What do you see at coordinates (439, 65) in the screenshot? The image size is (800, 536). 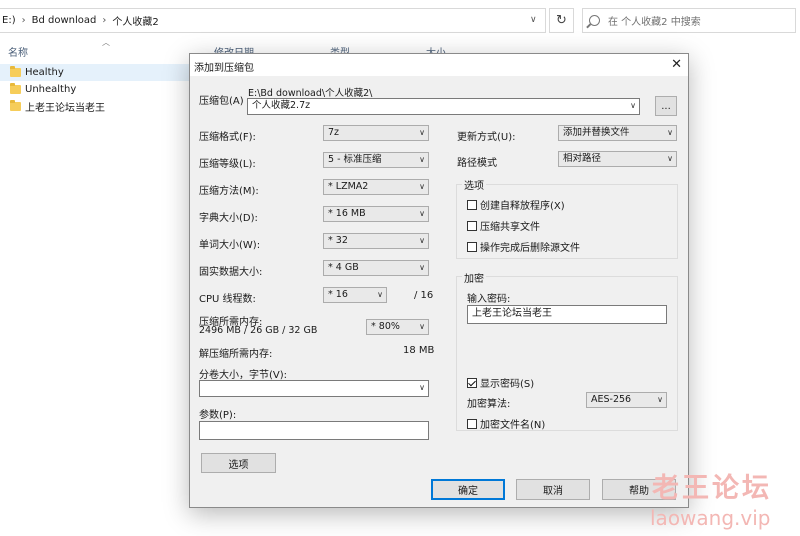 I see `dialog-title-bar: 添加到压缩包 ✕` at bounding box center [439, 65].